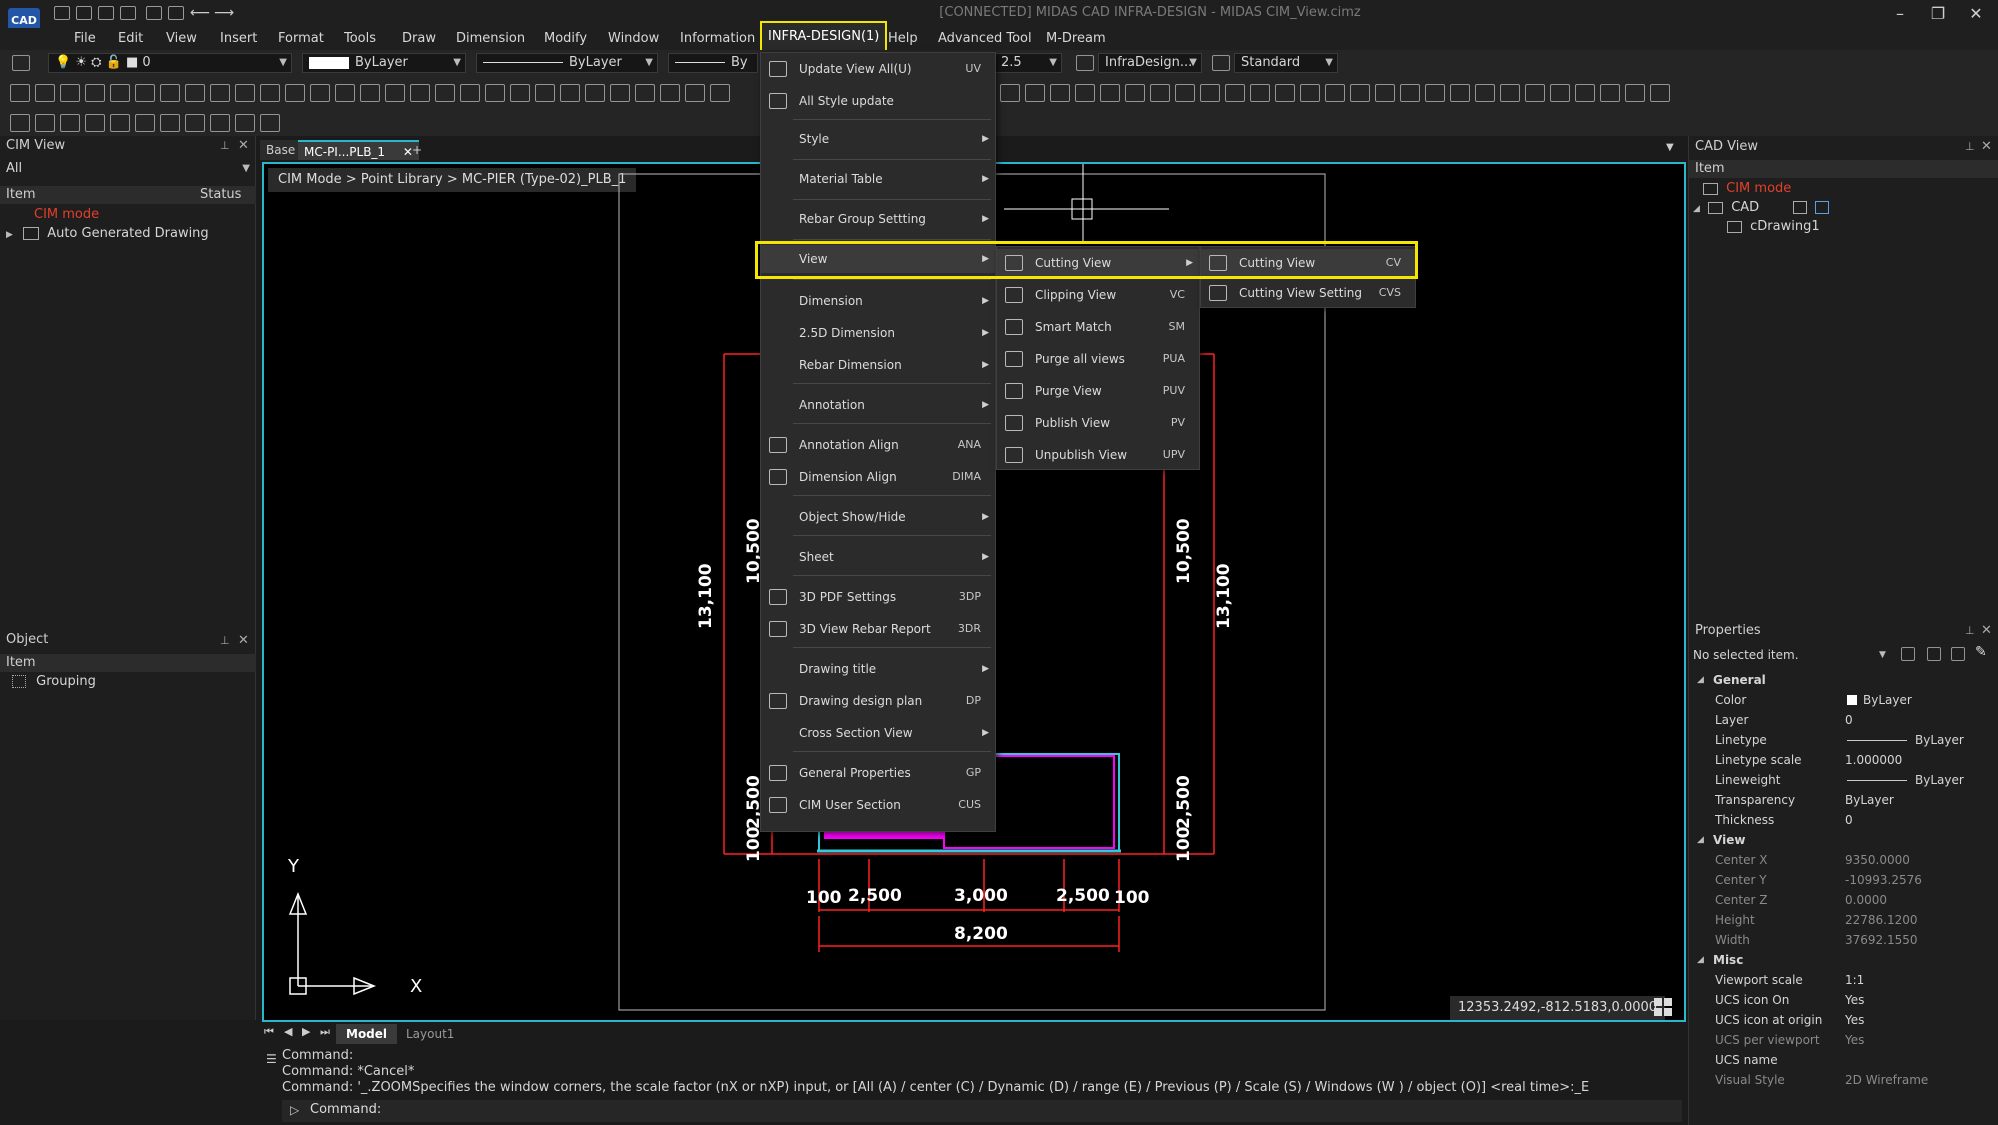 The height and width of the screenshot is (1125, 1998). I want to click on submenu-item-unpublish-view: Unpublish View UPV, so click(1098, 455).